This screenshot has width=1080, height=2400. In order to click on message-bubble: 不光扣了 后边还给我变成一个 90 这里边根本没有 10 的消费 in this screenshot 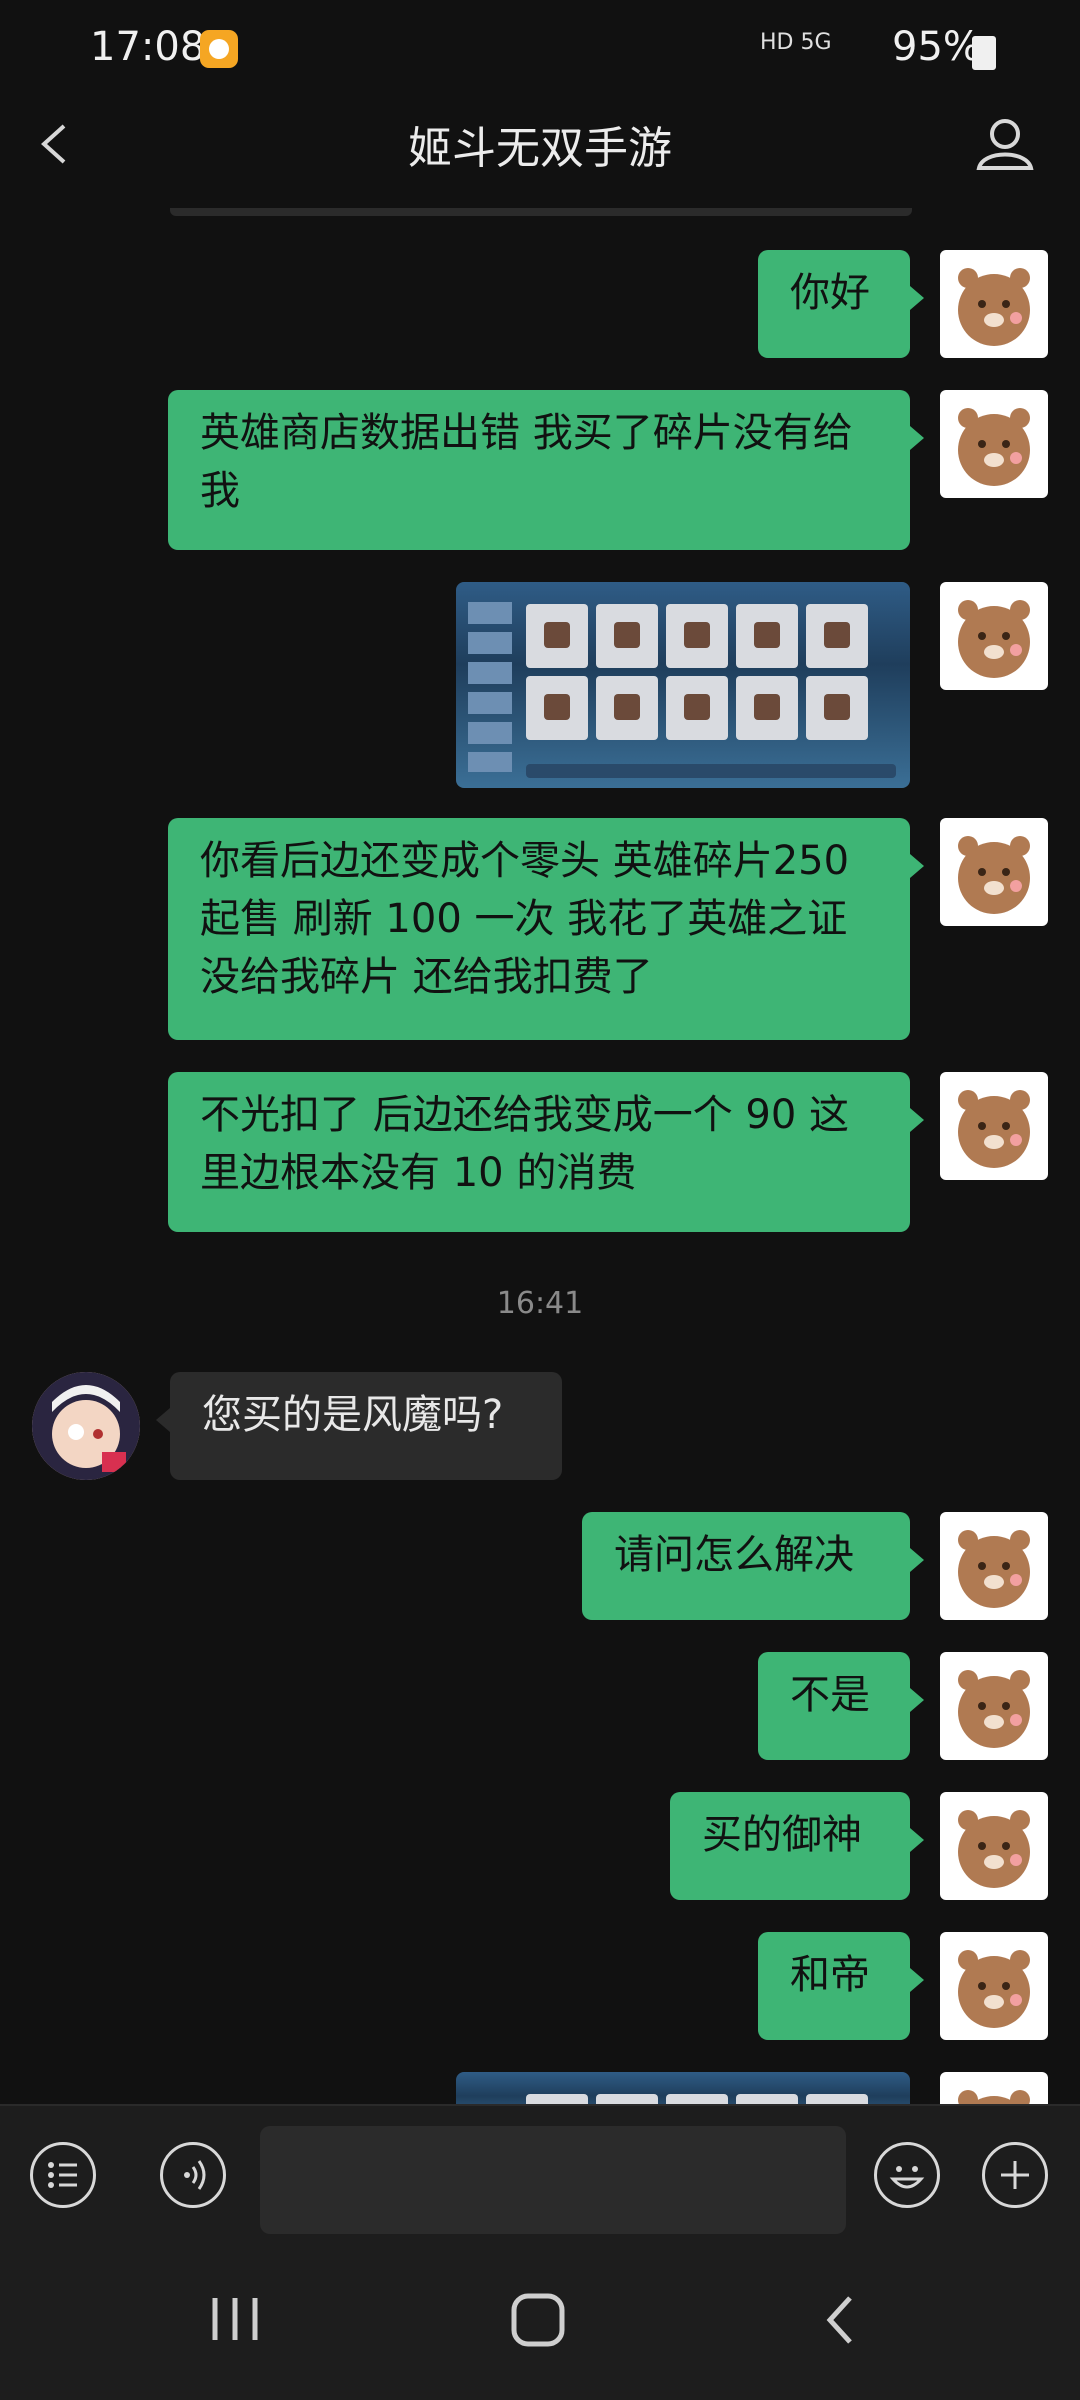, I will do `click(546, 1152)`.